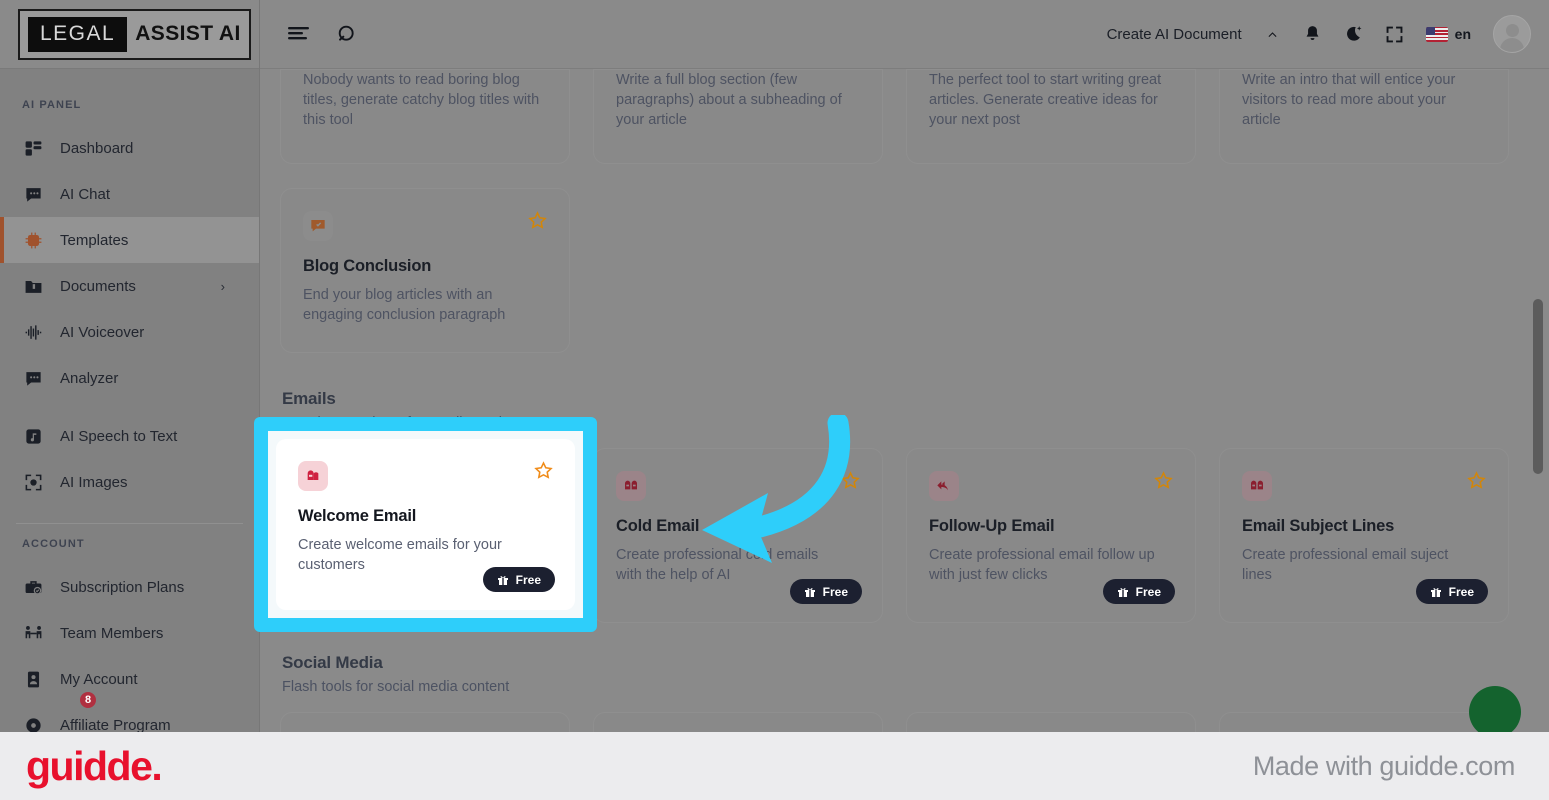  Describe the element at coordinates (129, 482) in the screenshot. I see `sidebar-item-ai-images: AI Images` at that location.